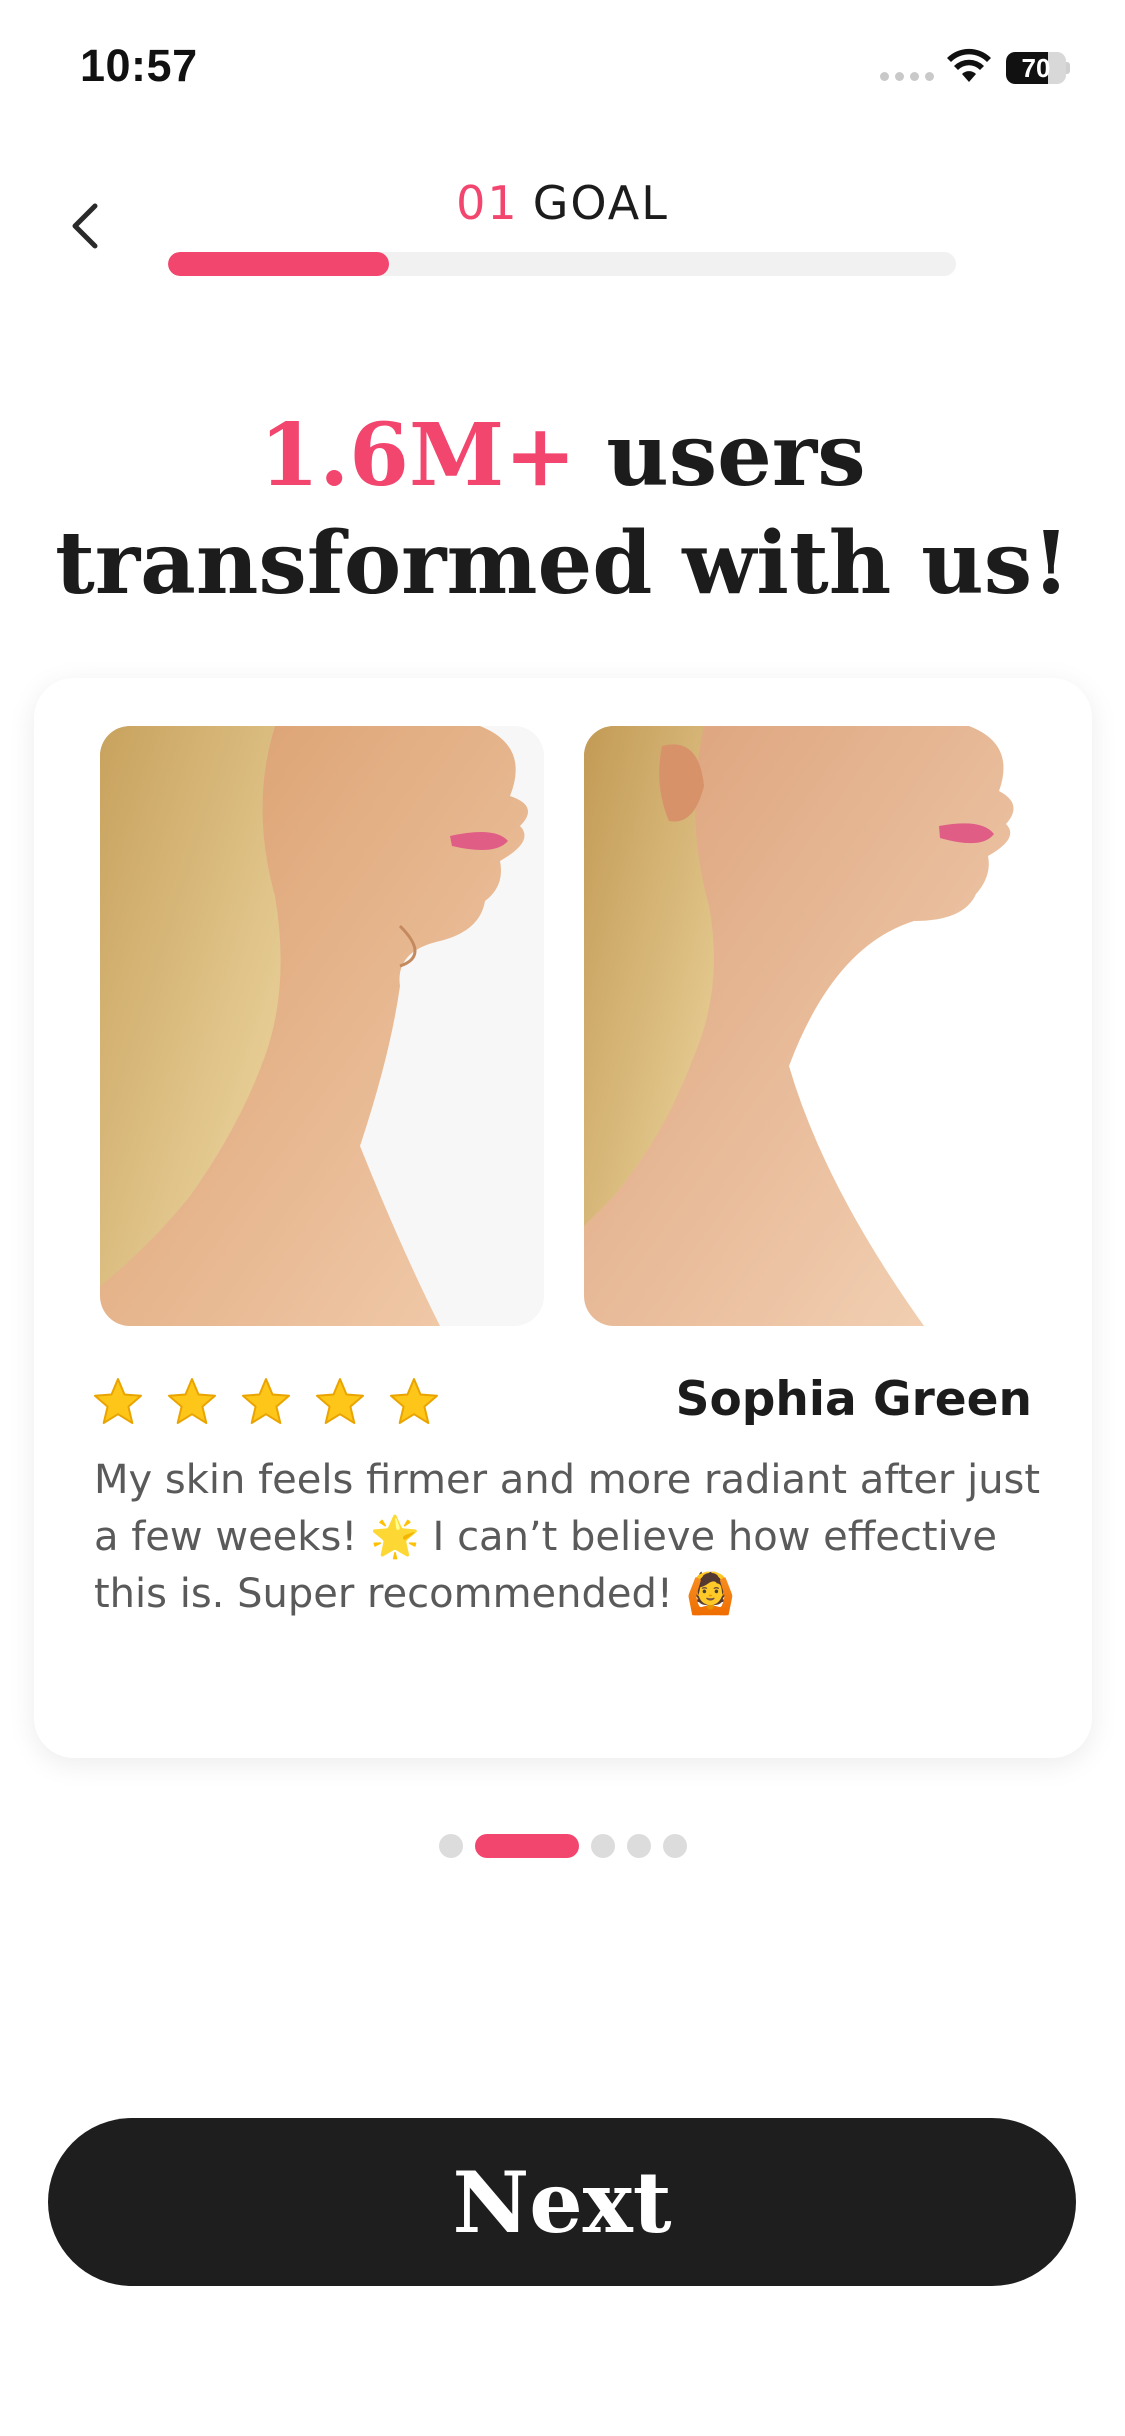 This screenshot has height=2436, width=1125. What do you see at coordinates (562, 563) in the screenshot?
I see `headline-line2: transformed with us!` at bounding box center [562, 563].